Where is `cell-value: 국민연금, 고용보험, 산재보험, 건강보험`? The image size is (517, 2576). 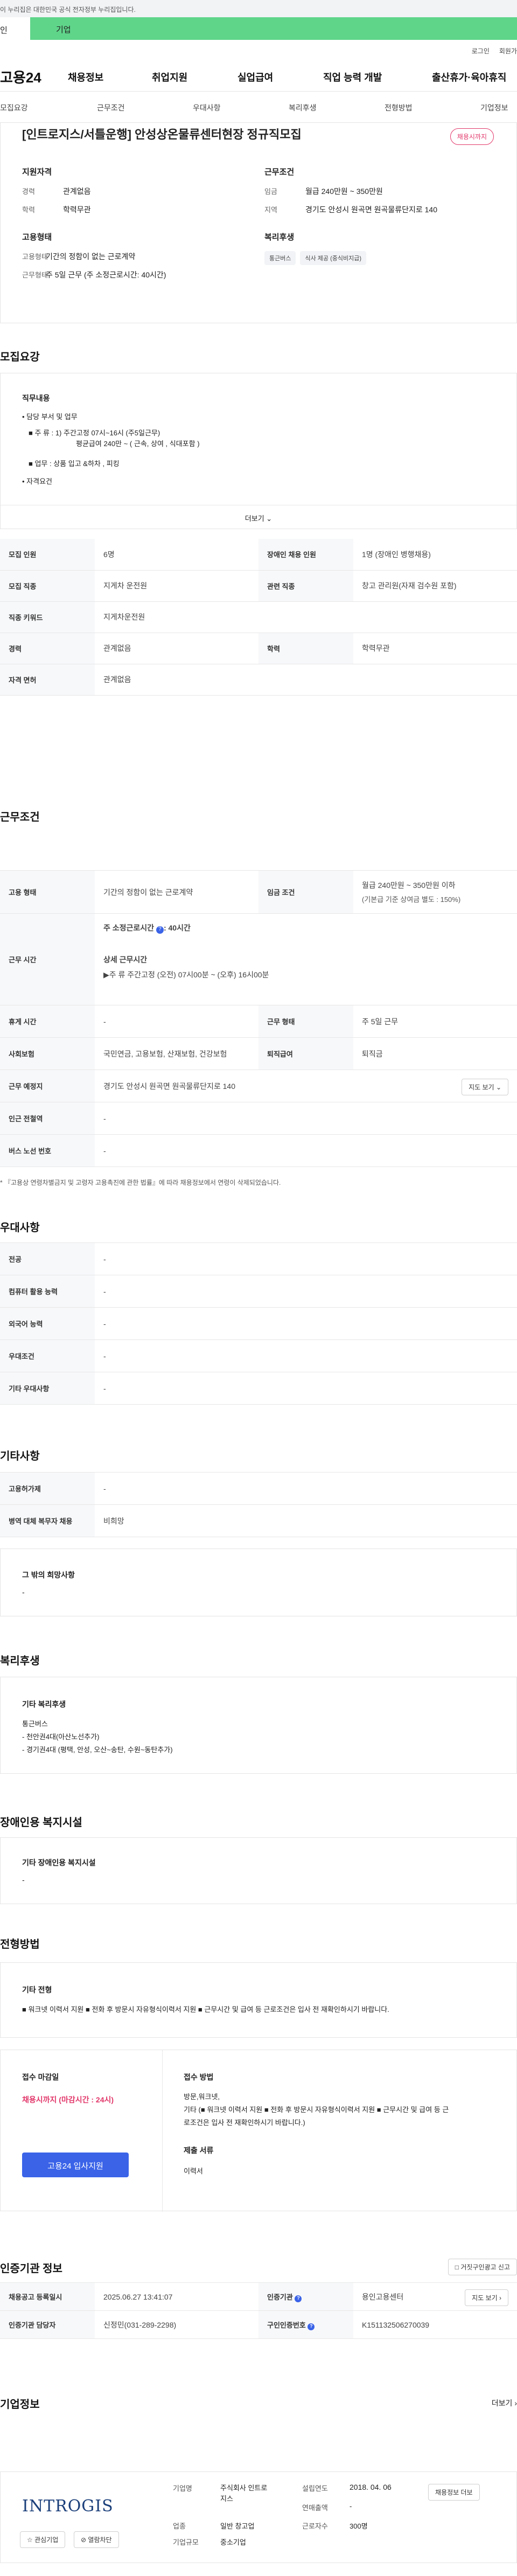
cell-value: 국민연금, 고용보험, 산재보험, 건강보험 is located at coordinates (176, 1053).